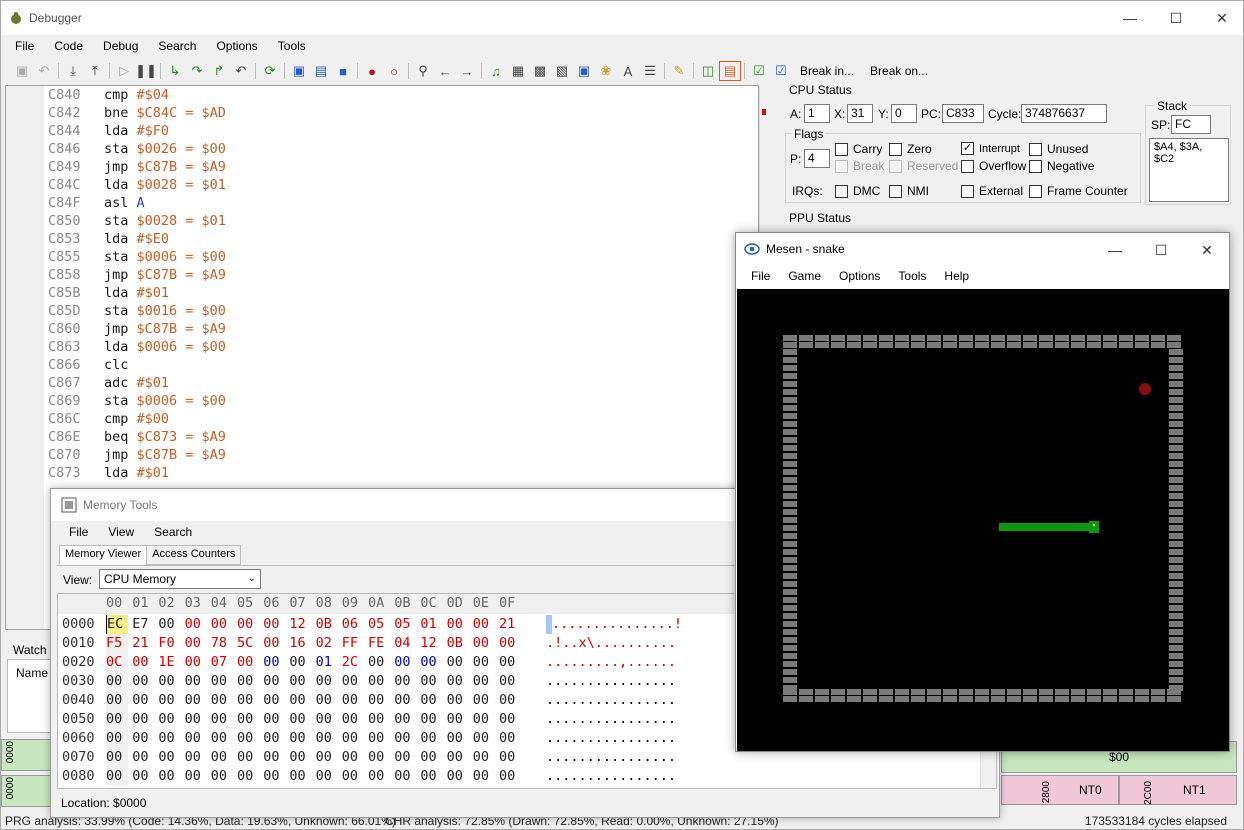 The image size is (1244, 830). What do you see at coordinates (963, 113) in the screenshot?
I see `pc-input: C833` at bounding box center [963, 113].